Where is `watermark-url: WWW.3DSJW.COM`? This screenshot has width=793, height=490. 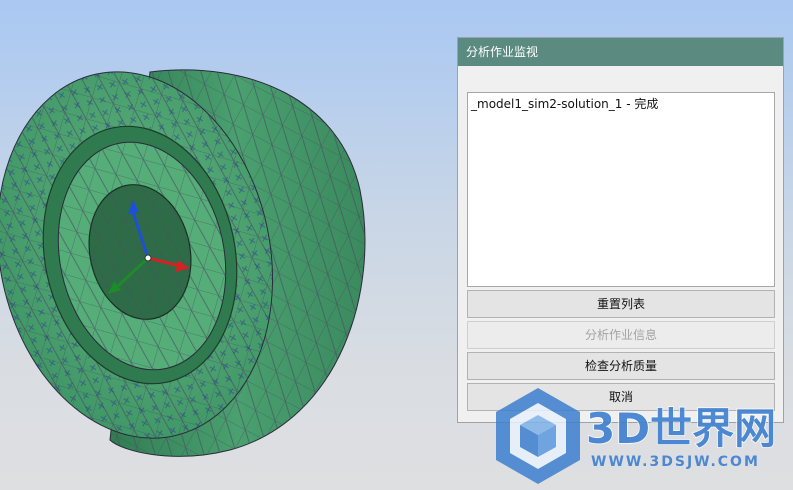 watermark-url: WWW.3DSJW.COM is located at coordinates (675, 462).